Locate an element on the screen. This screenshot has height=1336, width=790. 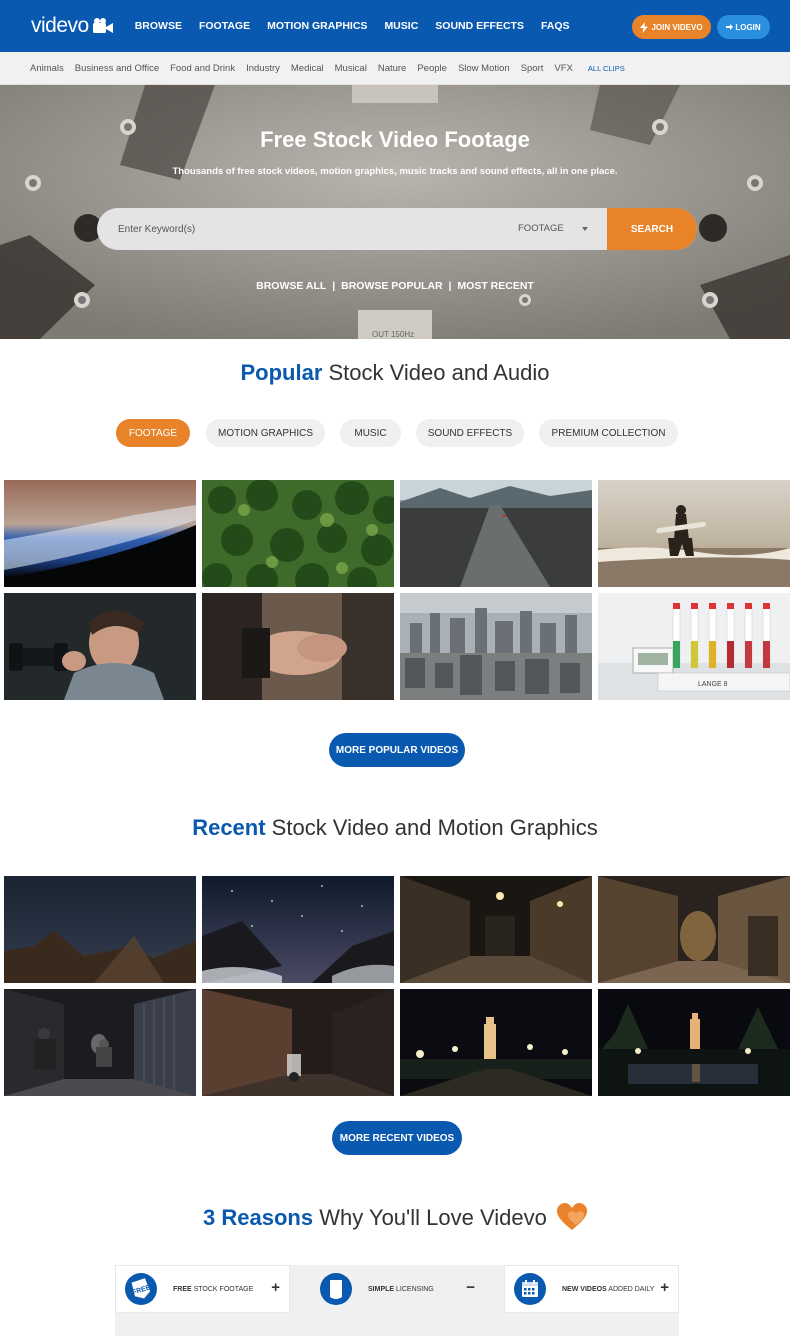
recent-section-title: Recent Stock Video and Motion Graphics is located at coordinates (395, 828).